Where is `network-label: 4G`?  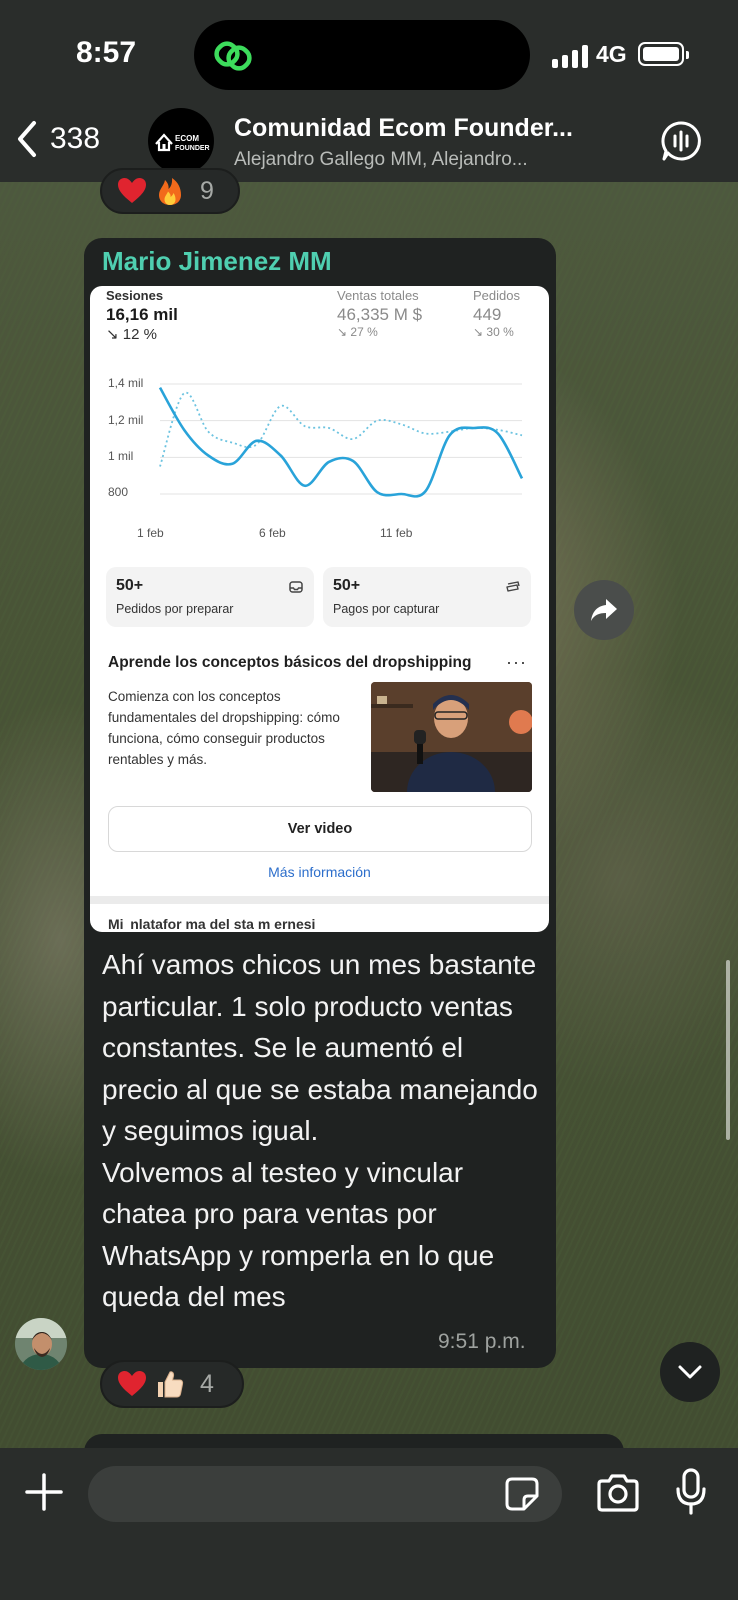 network-label: 4G is located at coordinates (611, 54).